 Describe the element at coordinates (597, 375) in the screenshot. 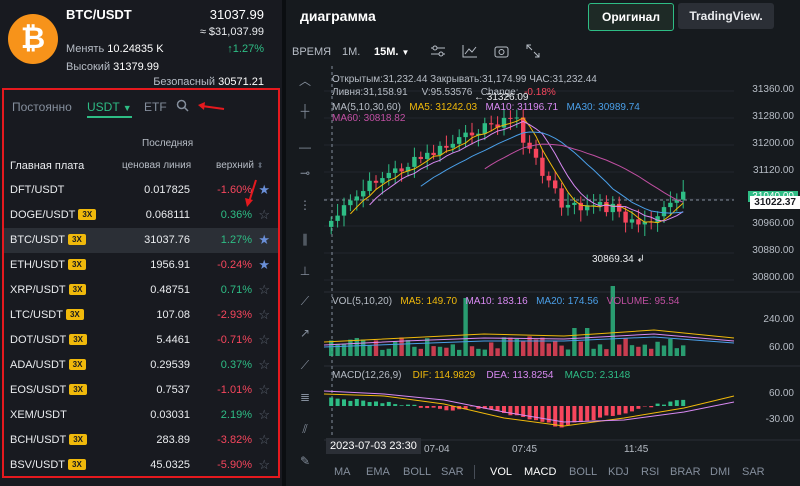

I see `macd-value: MACD: 2.3148` at that location.